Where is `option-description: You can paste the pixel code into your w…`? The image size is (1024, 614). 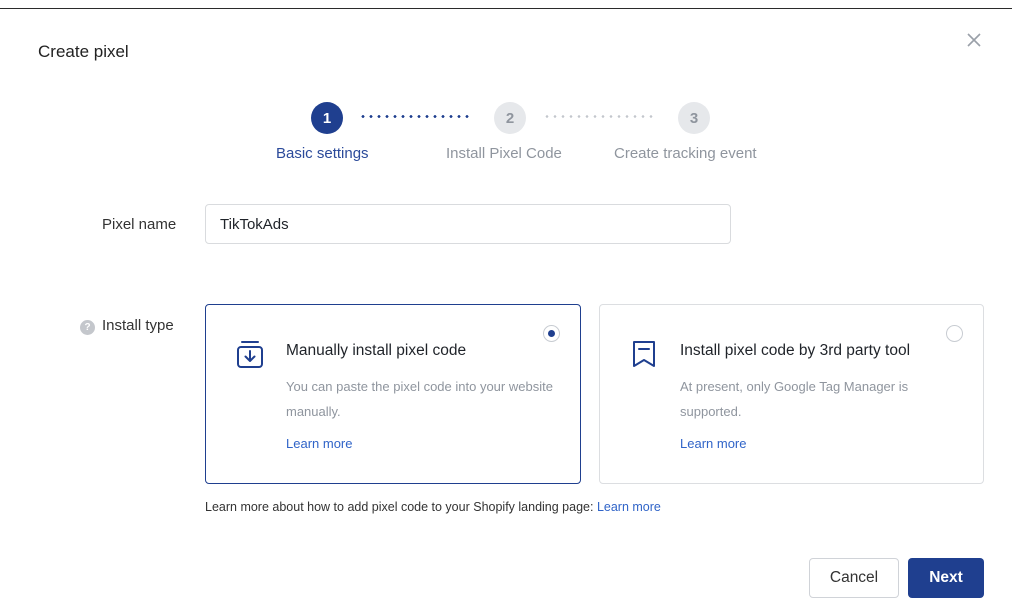 option-description: You can paste the pixel code into your w… is located at coordinates (419, 399).